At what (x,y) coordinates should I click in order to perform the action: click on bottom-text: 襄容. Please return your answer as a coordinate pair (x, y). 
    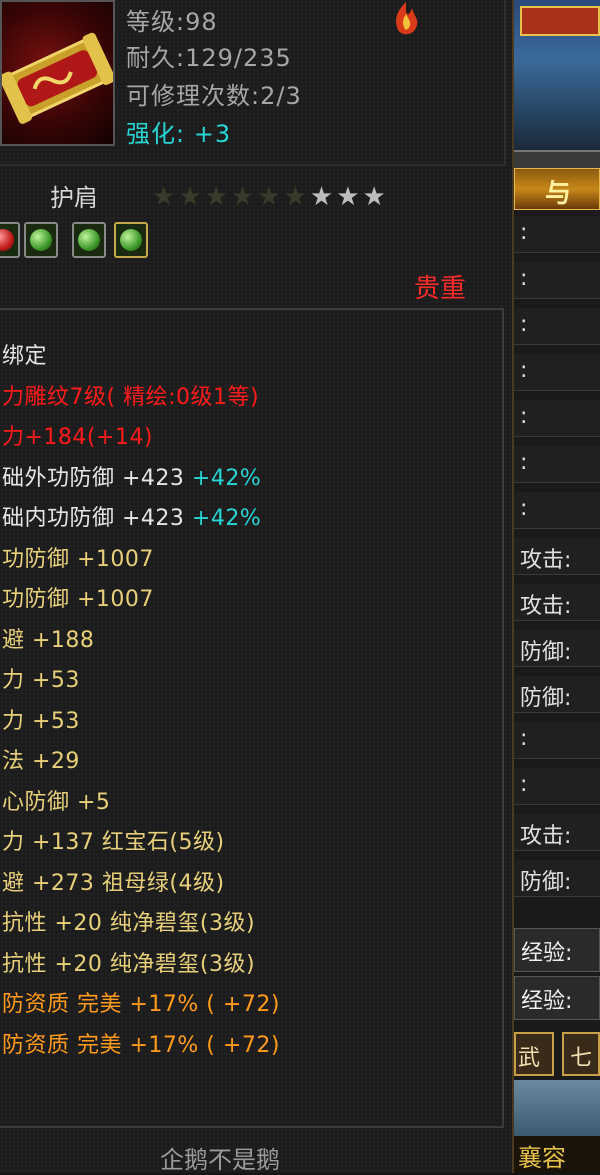
    Looking at the image, I should click on (542, 1158).